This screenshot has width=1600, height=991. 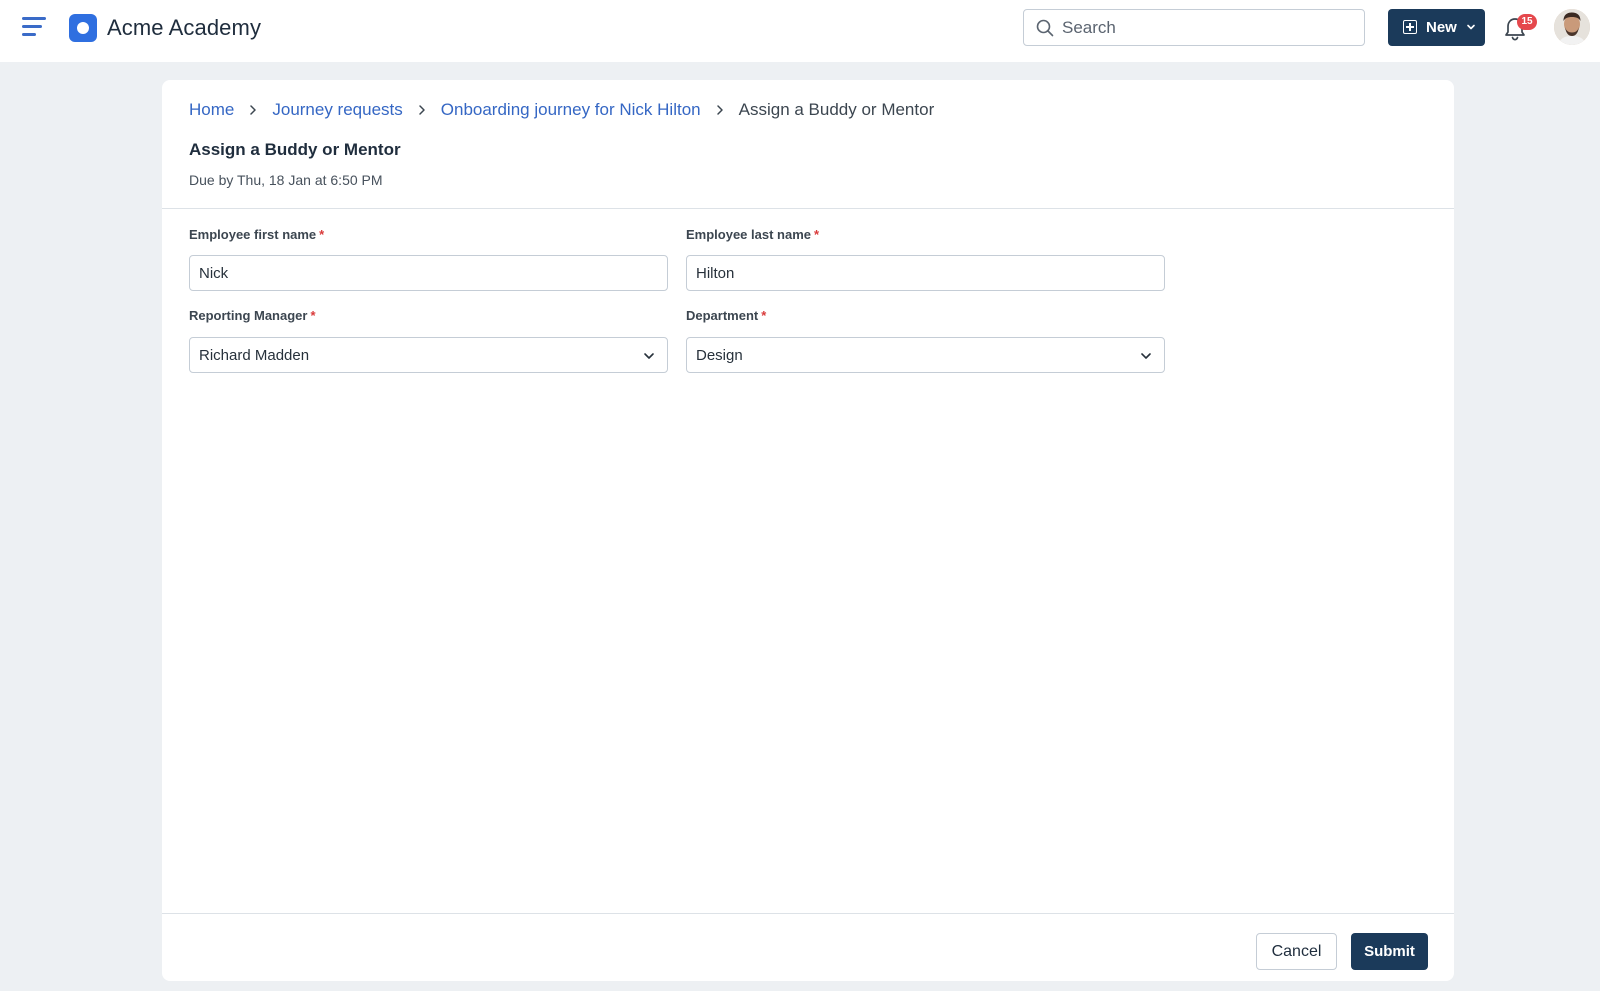 I want to click on cancel-button: Cancel, so click(x=1296, y=951).